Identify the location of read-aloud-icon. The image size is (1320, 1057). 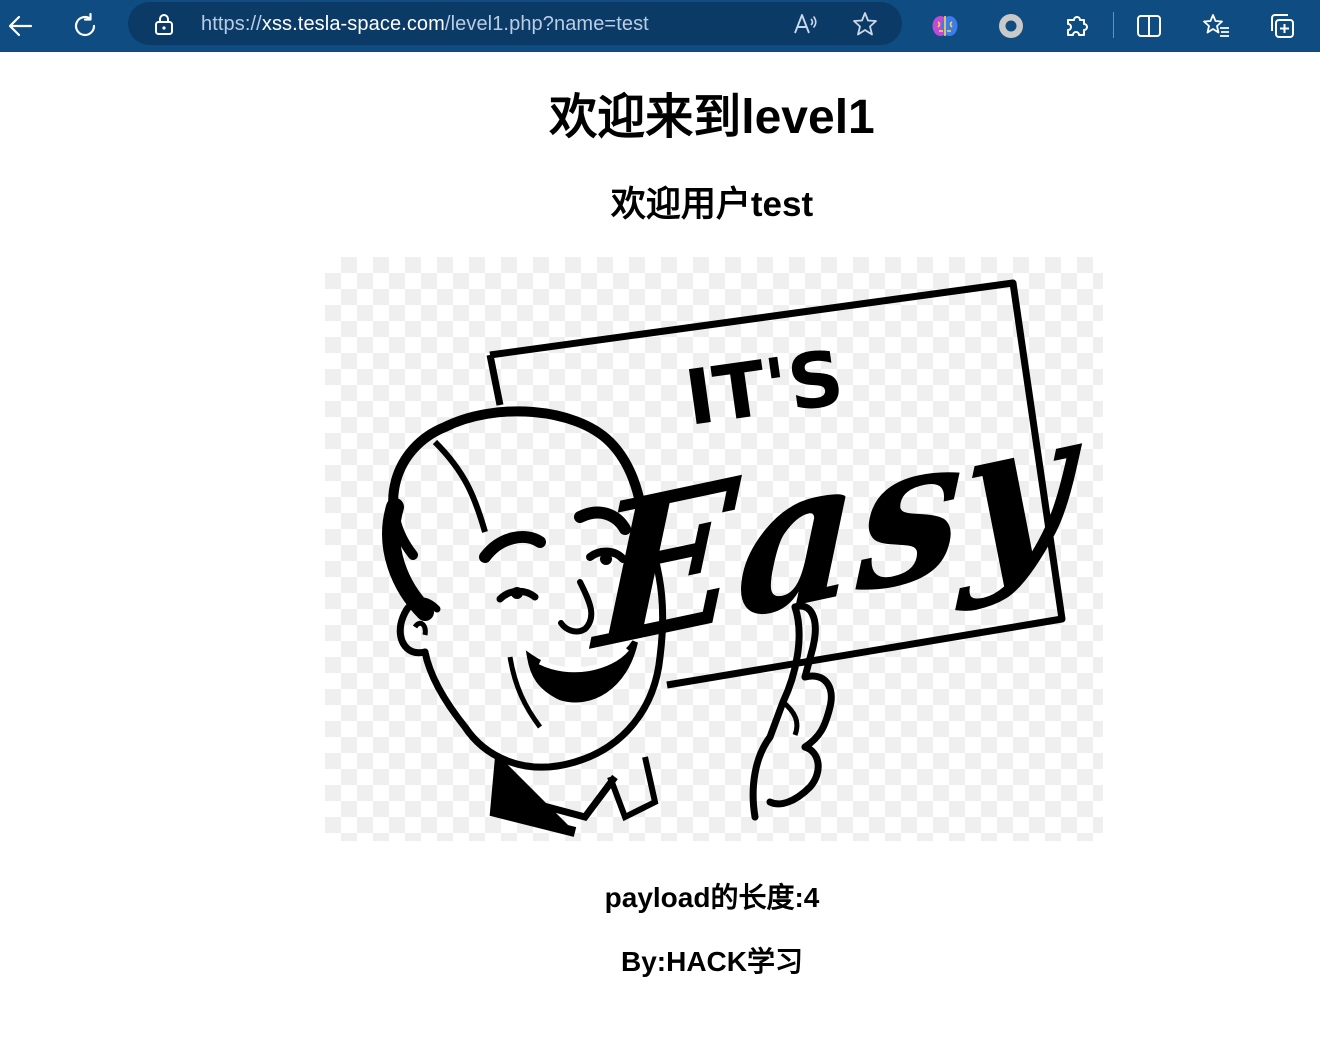
(805, 24).